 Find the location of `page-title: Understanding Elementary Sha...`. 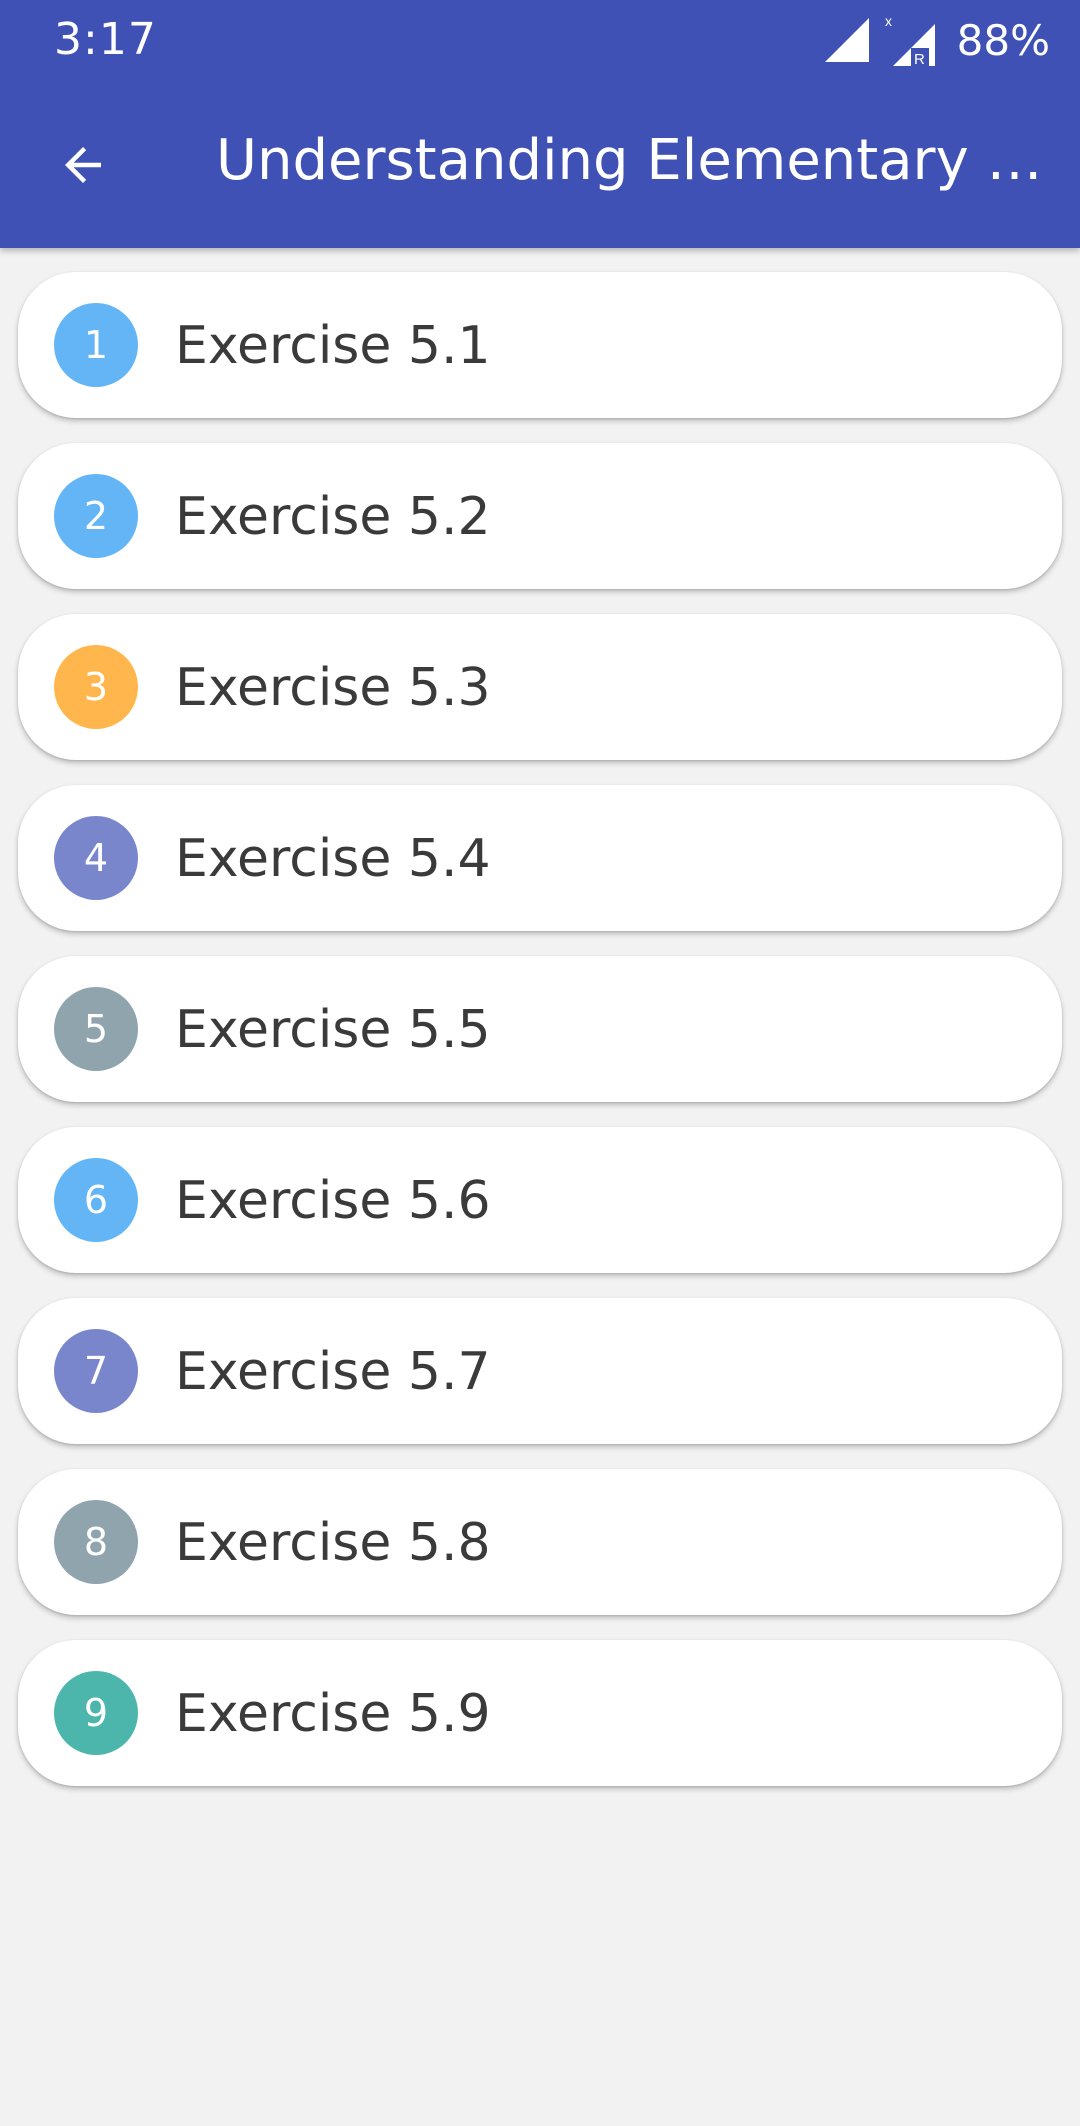

page-title: Understanding Elementary Sha... is located at coordinates (636, 160).